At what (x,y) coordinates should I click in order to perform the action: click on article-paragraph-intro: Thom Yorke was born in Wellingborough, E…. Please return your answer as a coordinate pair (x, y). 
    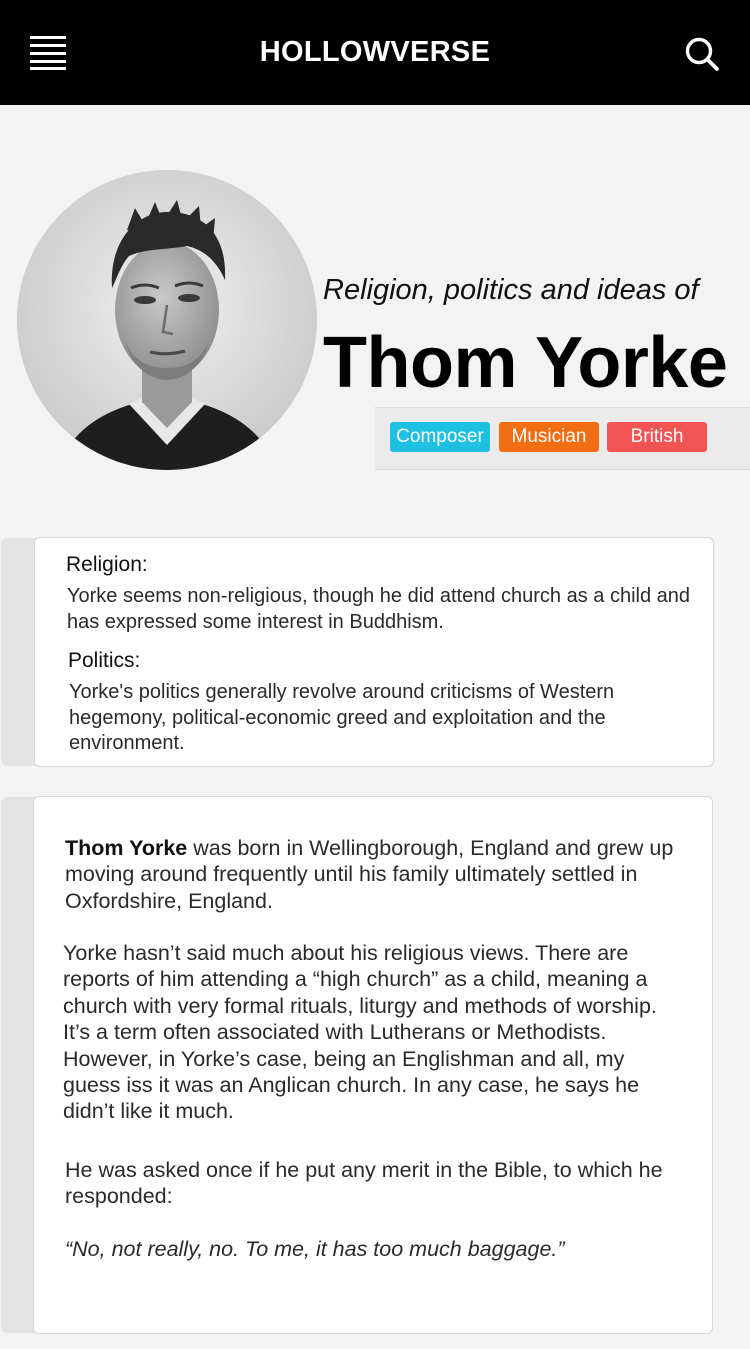
    Looking at the image, I should click on (369, 874).